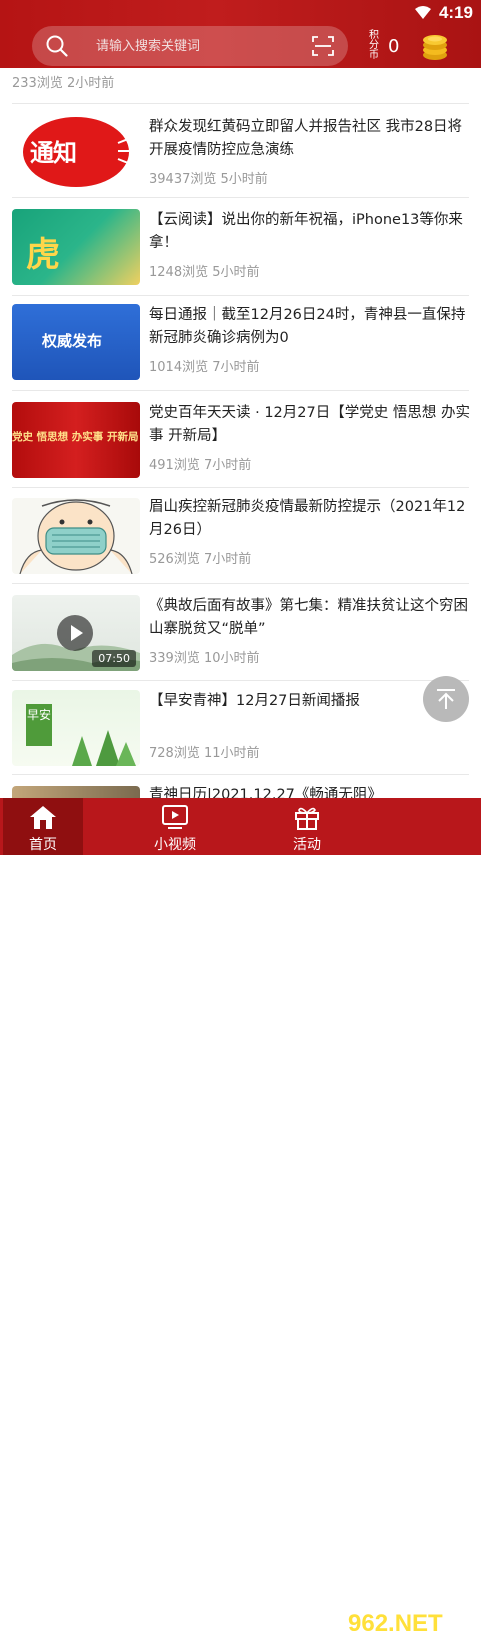  I want to click on arrow-up-icon, so click(446, 699).